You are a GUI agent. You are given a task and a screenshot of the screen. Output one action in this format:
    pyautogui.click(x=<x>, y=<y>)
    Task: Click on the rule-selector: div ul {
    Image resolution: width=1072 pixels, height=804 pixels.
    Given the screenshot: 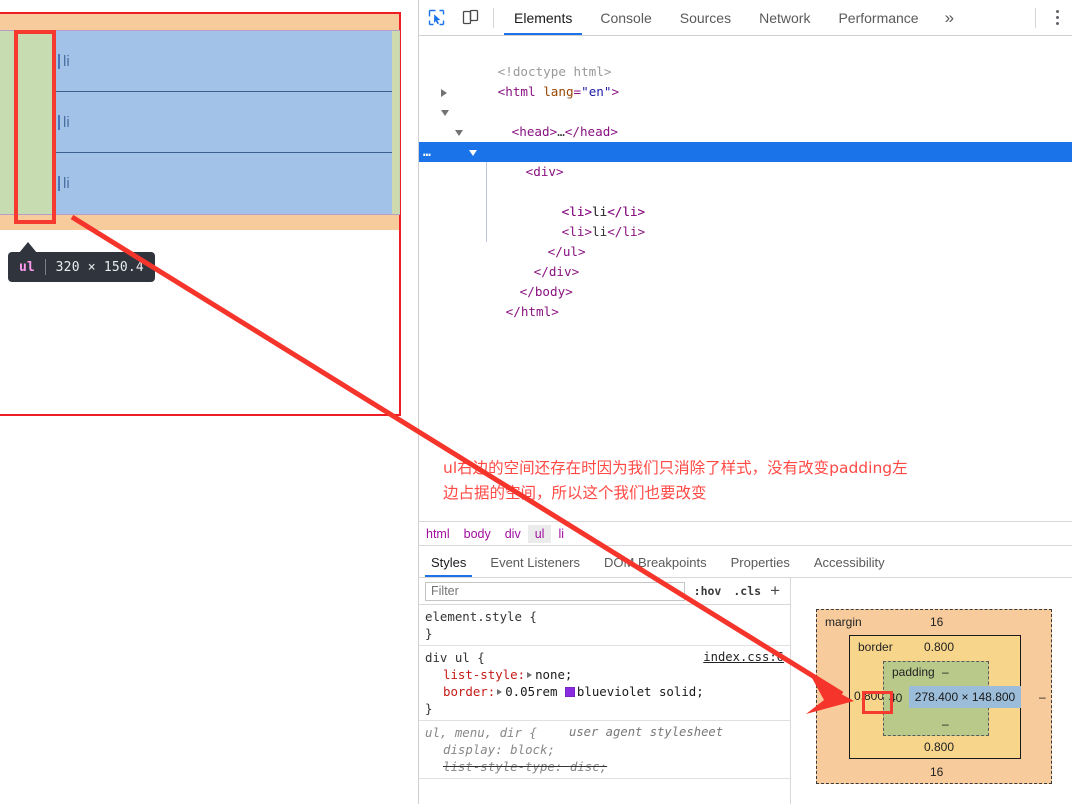 What is the action you would take?
    pyautogui.click(x=455, y=657)
    